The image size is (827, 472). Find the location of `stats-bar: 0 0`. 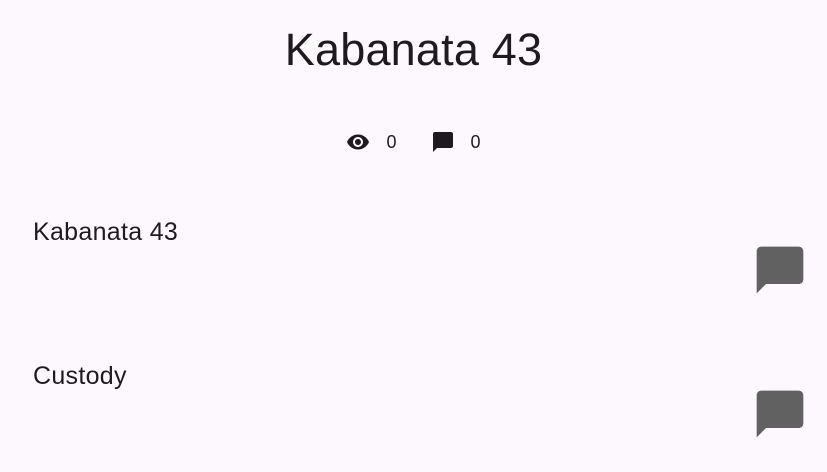

stats-bar: 0 0 is located at coordinates (413, 142).